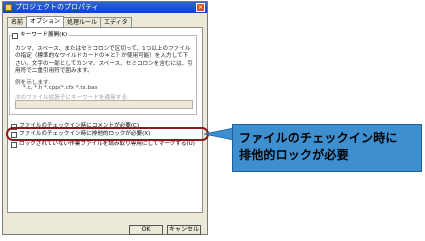 The height and width of the screenshot is (241, 425). What do you see at coordinates (146, 230) in the screenshot?
I see `ok-button: OK` at bounding box center [146, 230].